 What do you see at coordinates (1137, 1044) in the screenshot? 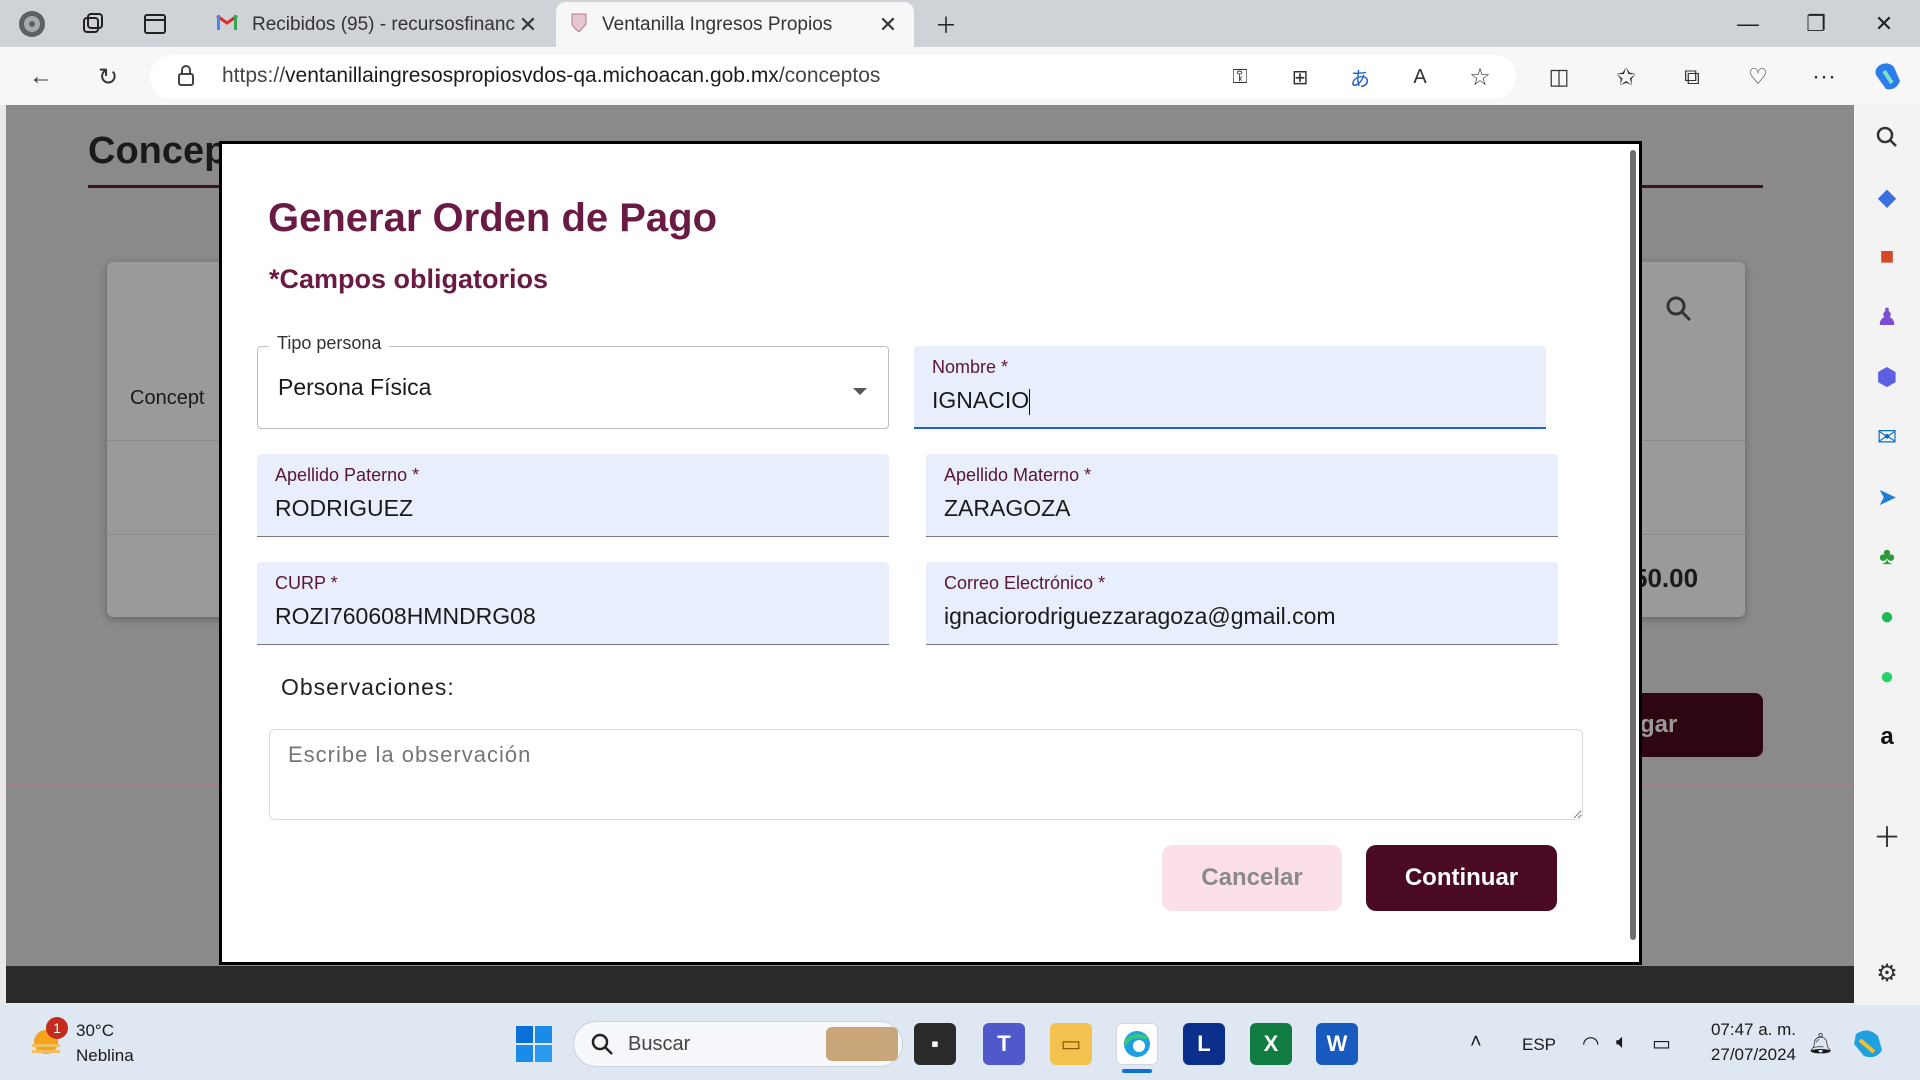
I see `edge-icon` at bounding box center [1137, 1044].